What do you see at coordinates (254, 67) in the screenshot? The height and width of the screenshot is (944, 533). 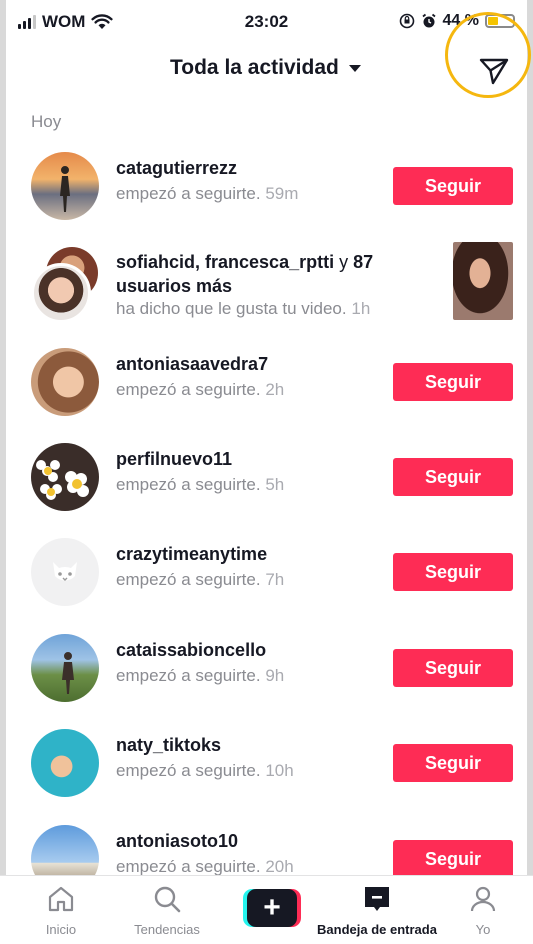 I see `page-title: Toda la actividad` at bounding box center [254, 67].